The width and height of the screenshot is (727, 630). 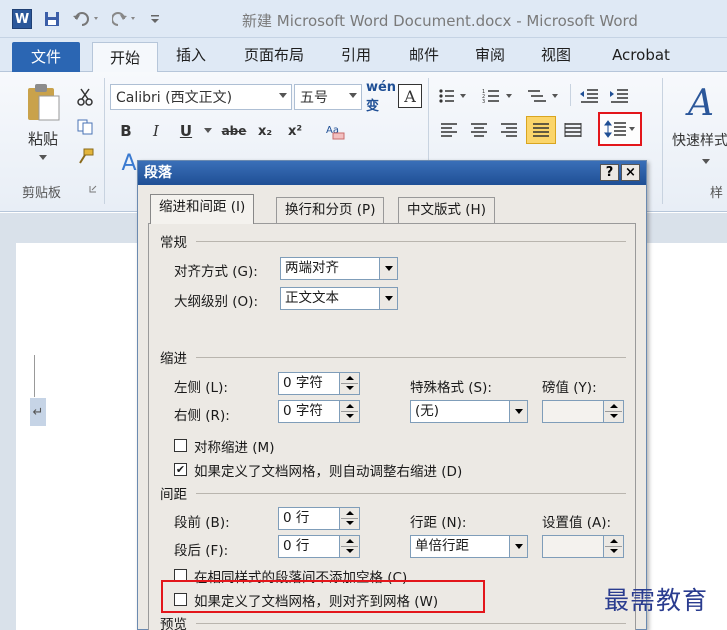 I want to click on indent-left-value: 0 字符, so click(x=303, y=383).